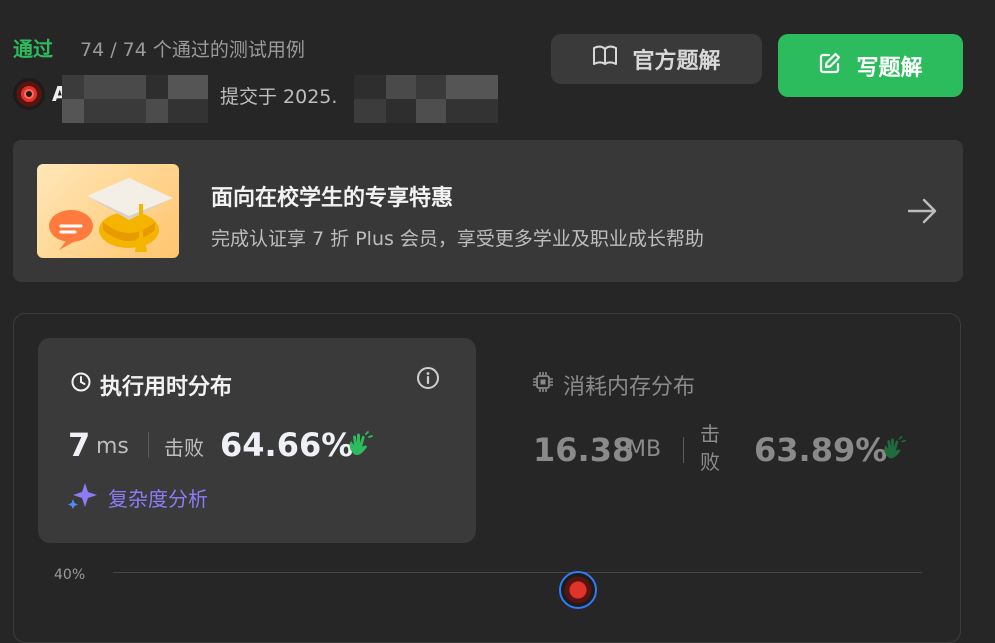 The height and width of the screenshot is (643, 995). I want to click on redacted-username, so click(135, 99).